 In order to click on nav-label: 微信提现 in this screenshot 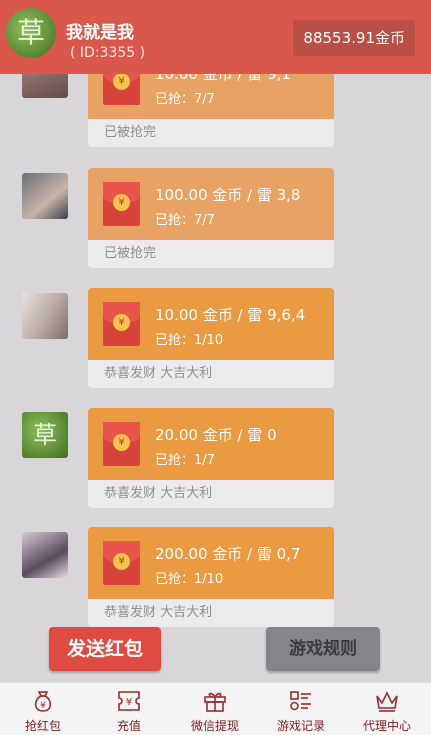, I will do `click(214, 726)`.